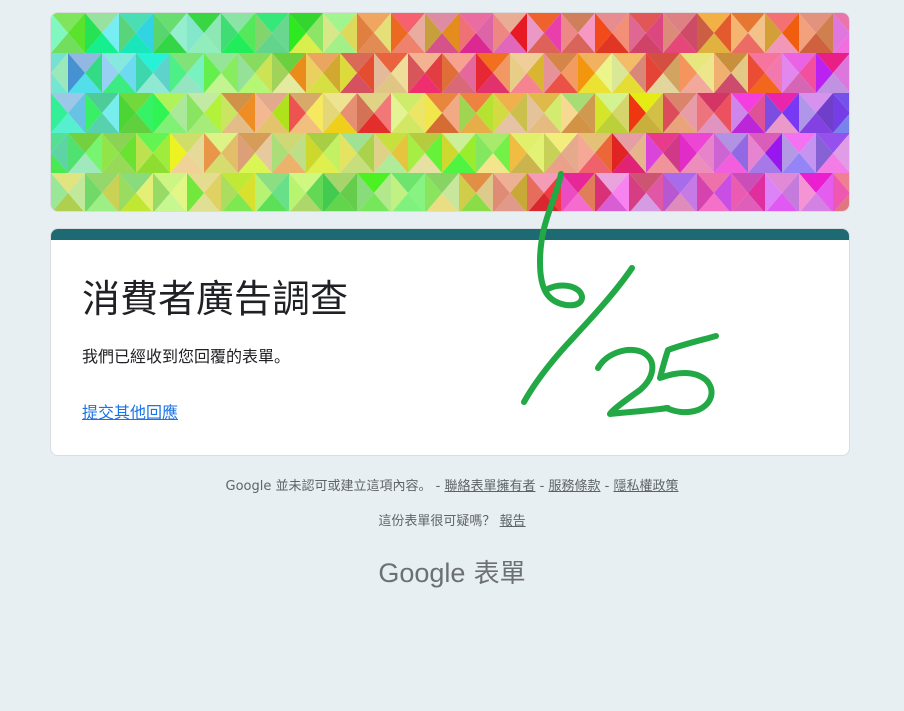 This screenshot has height=711, width=904. I want to click on submit-another-response-link: 提交其他回應, so click(130, 413).